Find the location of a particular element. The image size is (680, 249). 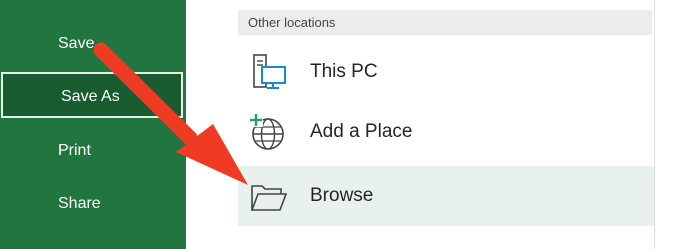

sidebar-item-label: Save As is located at coordinates (90, 96).